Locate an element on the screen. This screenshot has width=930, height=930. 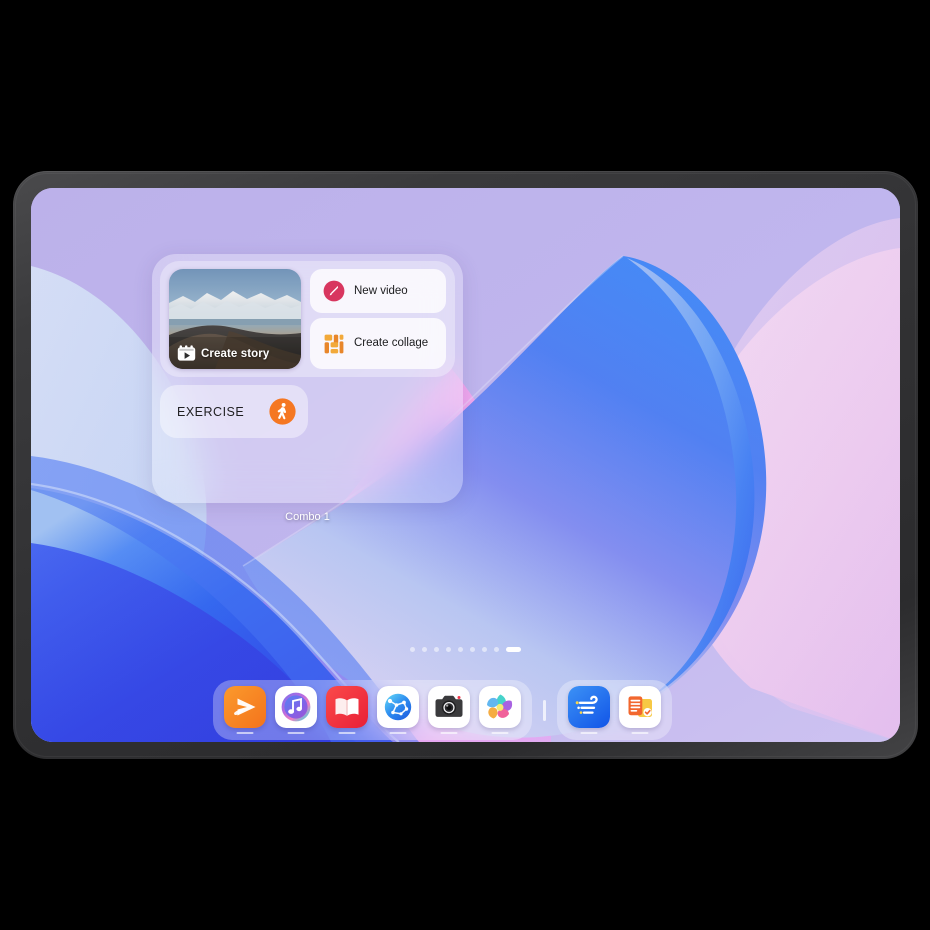
walking-person-icon is located at coordinates (282, 411).